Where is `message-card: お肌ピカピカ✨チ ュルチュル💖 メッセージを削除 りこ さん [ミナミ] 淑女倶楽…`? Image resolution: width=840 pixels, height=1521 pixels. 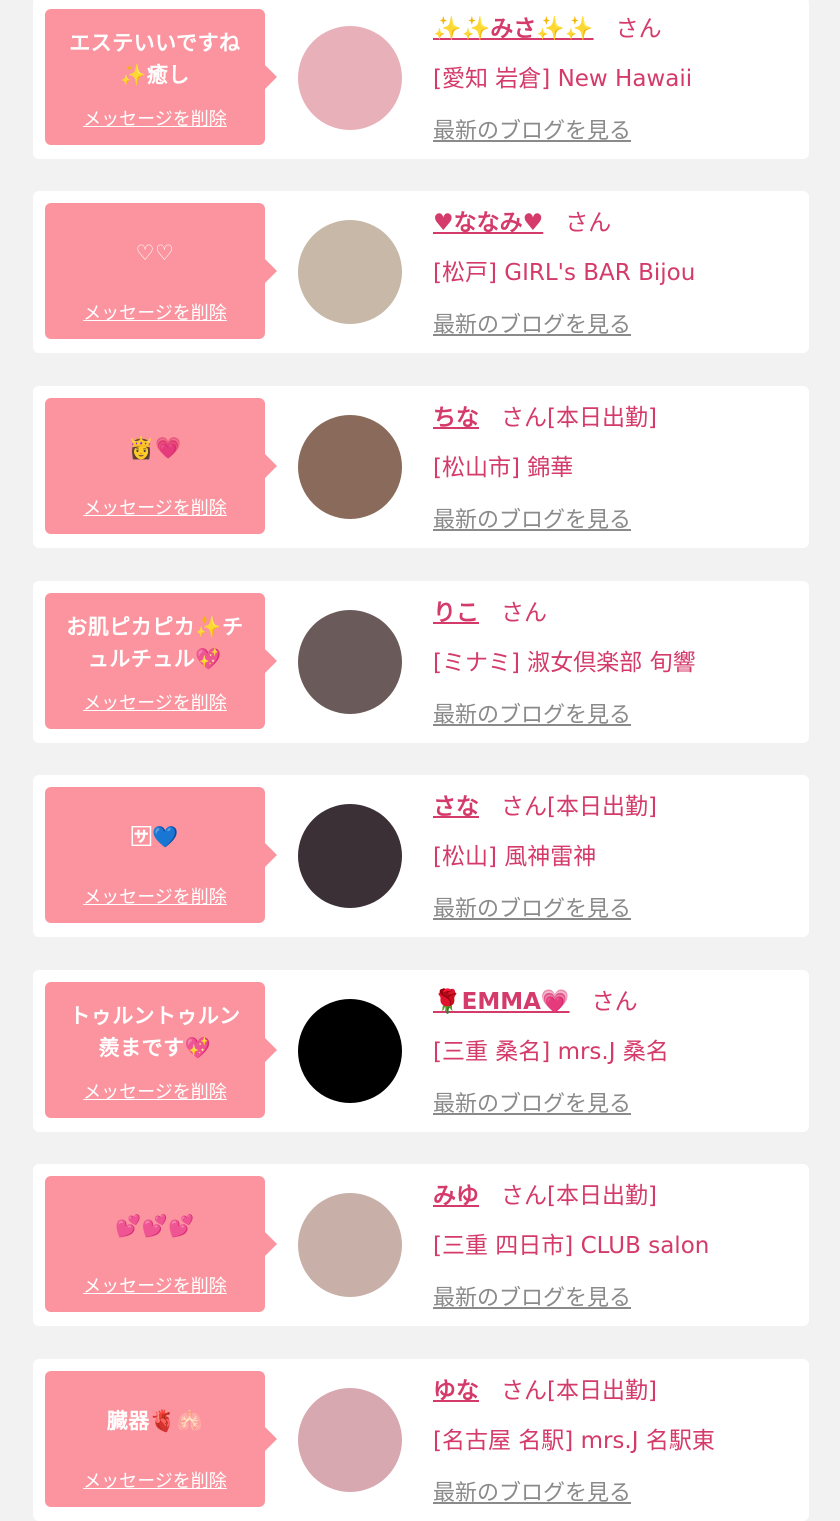
message-card: お肌ピカピカ✨チ ュルチュル💖 メッセージを削除 りこ さん [ミナミ] 淑女倶楽… is located at coordinates (421, 662).